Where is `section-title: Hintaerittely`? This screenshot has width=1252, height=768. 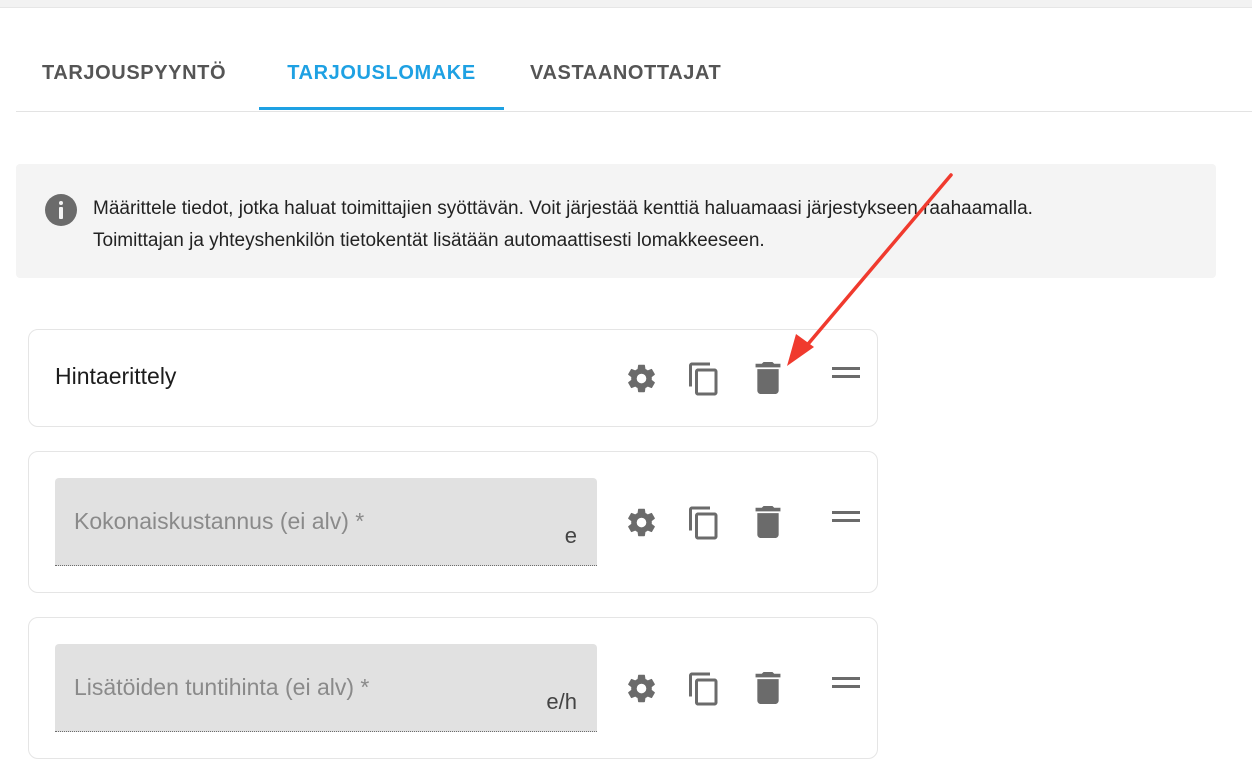
section-title: Hintaerittely is located at coordinates (115, 376).